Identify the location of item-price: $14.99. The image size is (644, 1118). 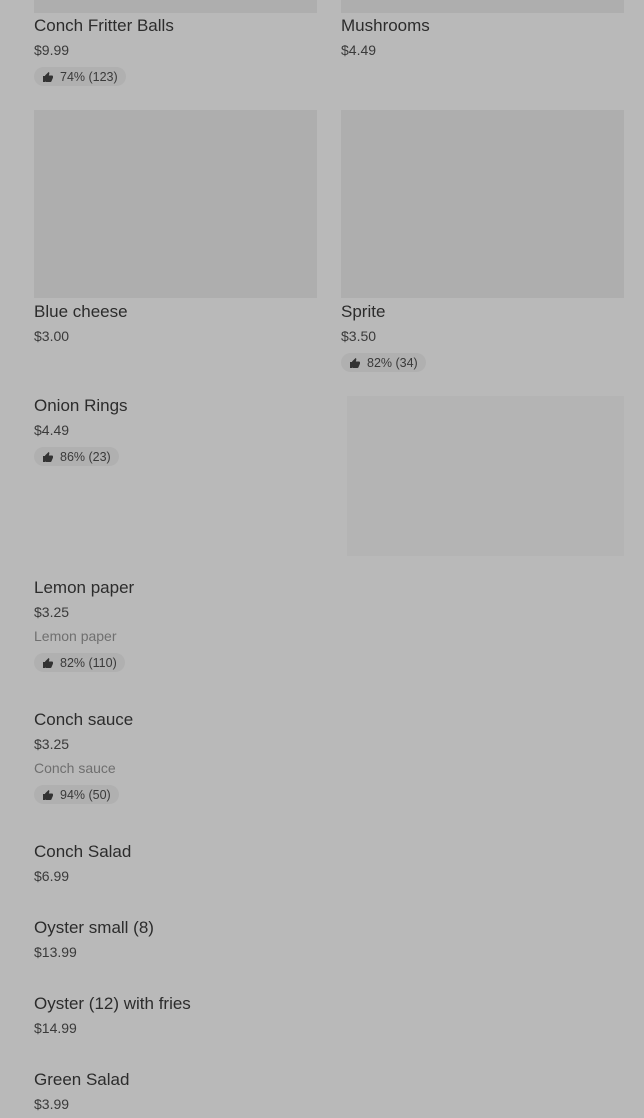
(55, 1028).